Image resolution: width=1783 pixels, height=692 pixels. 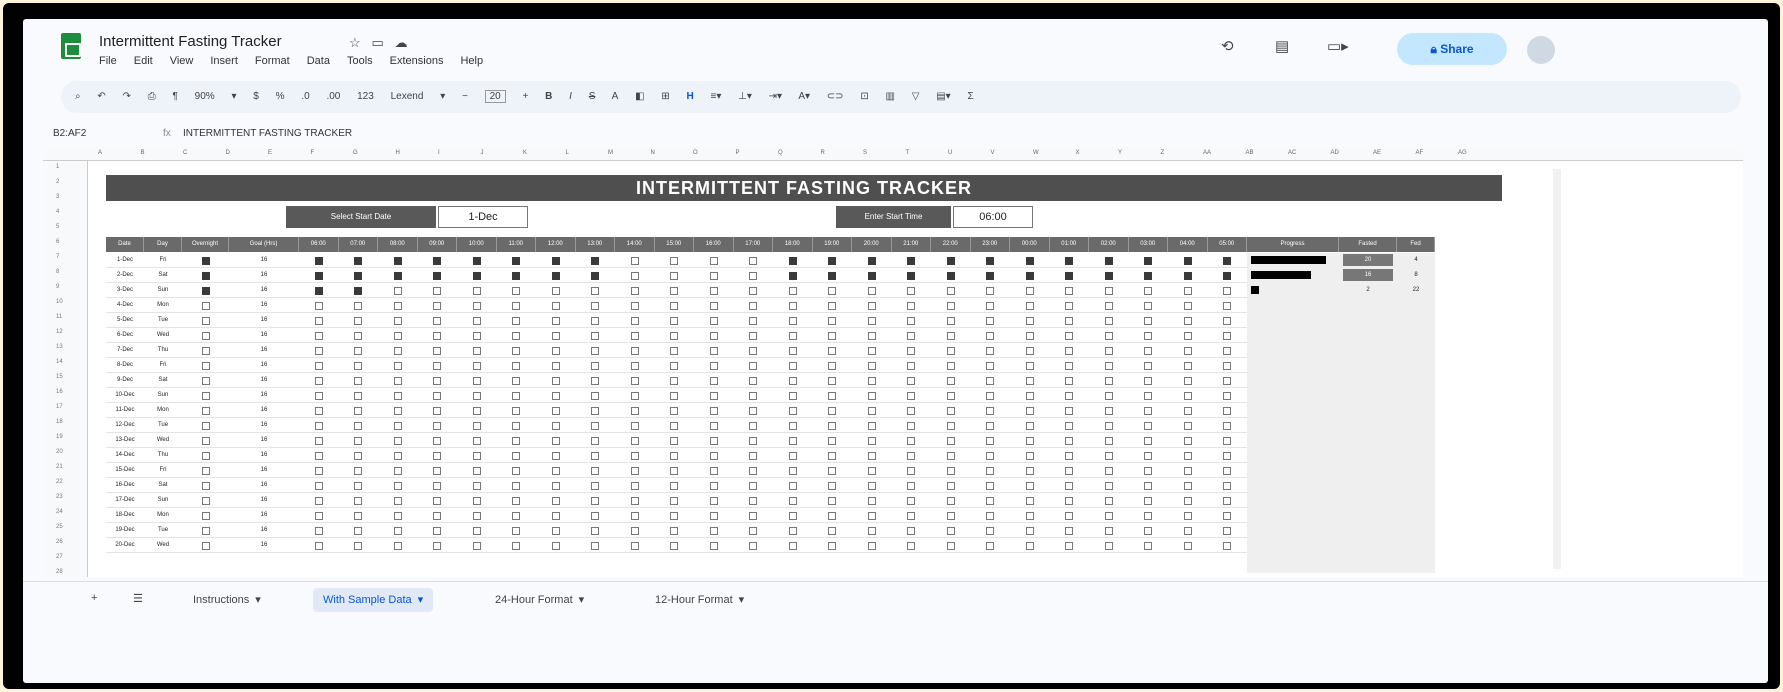 I want to click on row-number: 6, so click(x=57, y=242).